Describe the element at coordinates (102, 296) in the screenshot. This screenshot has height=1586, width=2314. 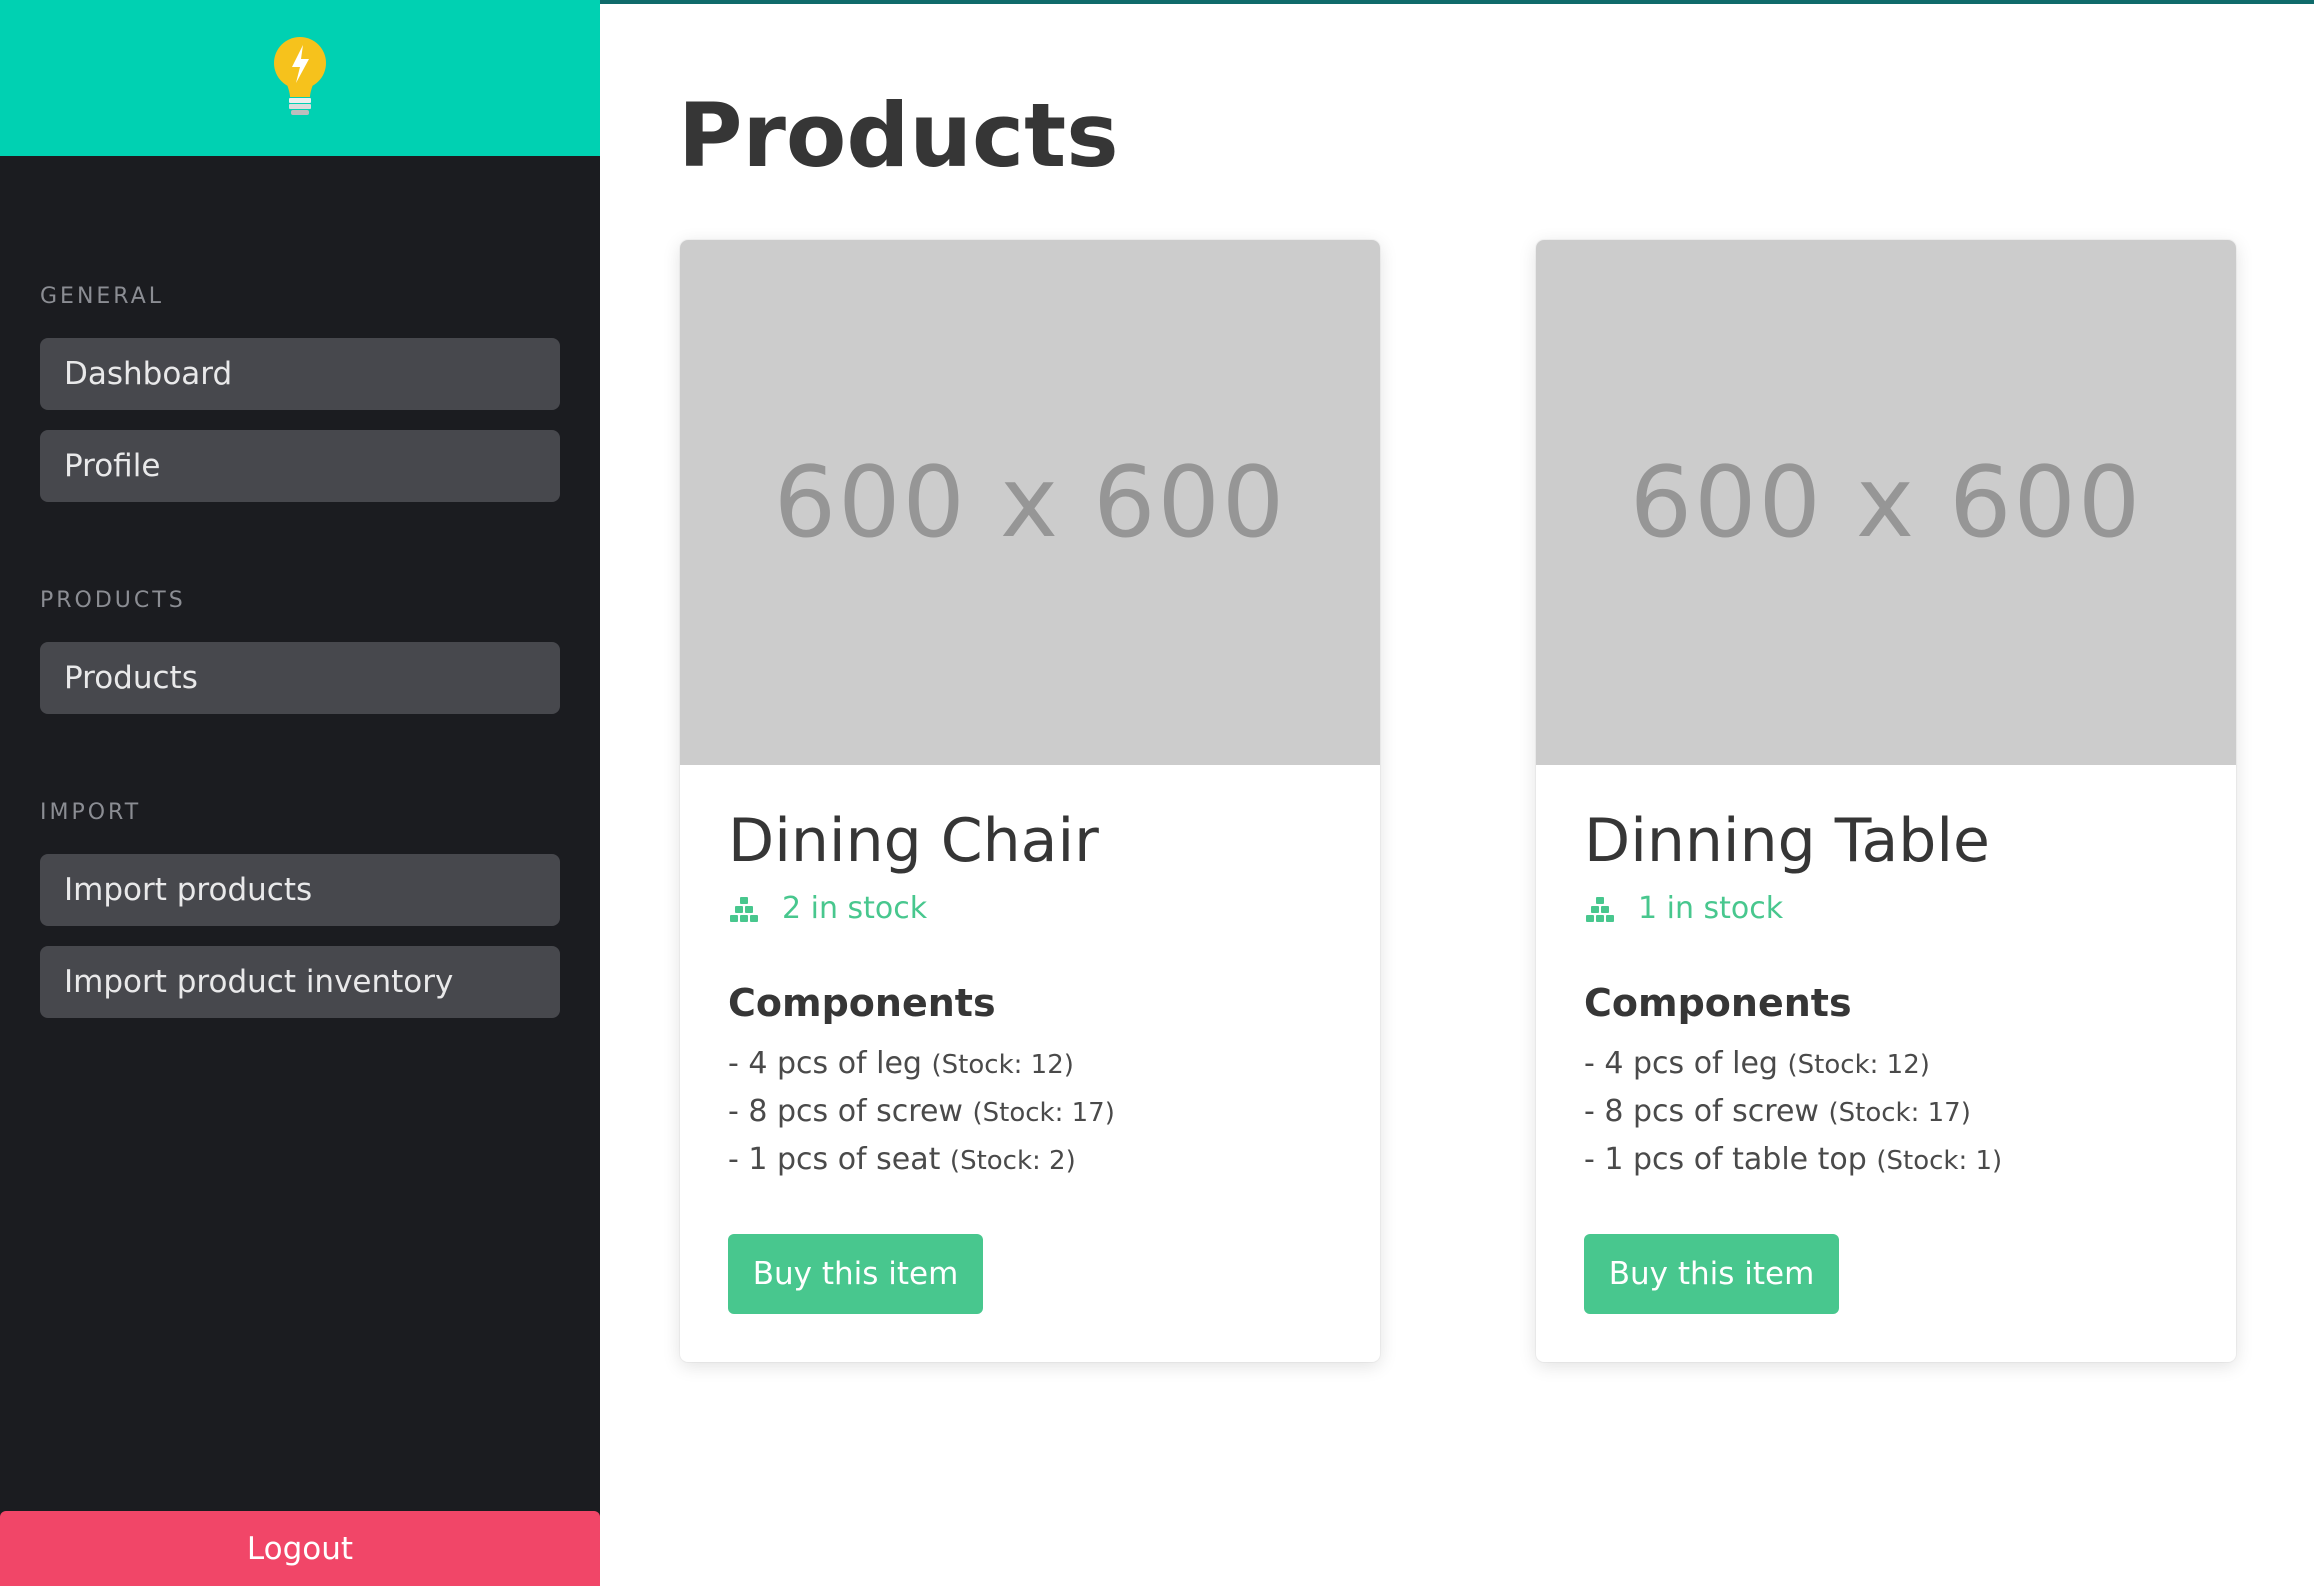
I see `section-label-general: GENERAL` at that location.